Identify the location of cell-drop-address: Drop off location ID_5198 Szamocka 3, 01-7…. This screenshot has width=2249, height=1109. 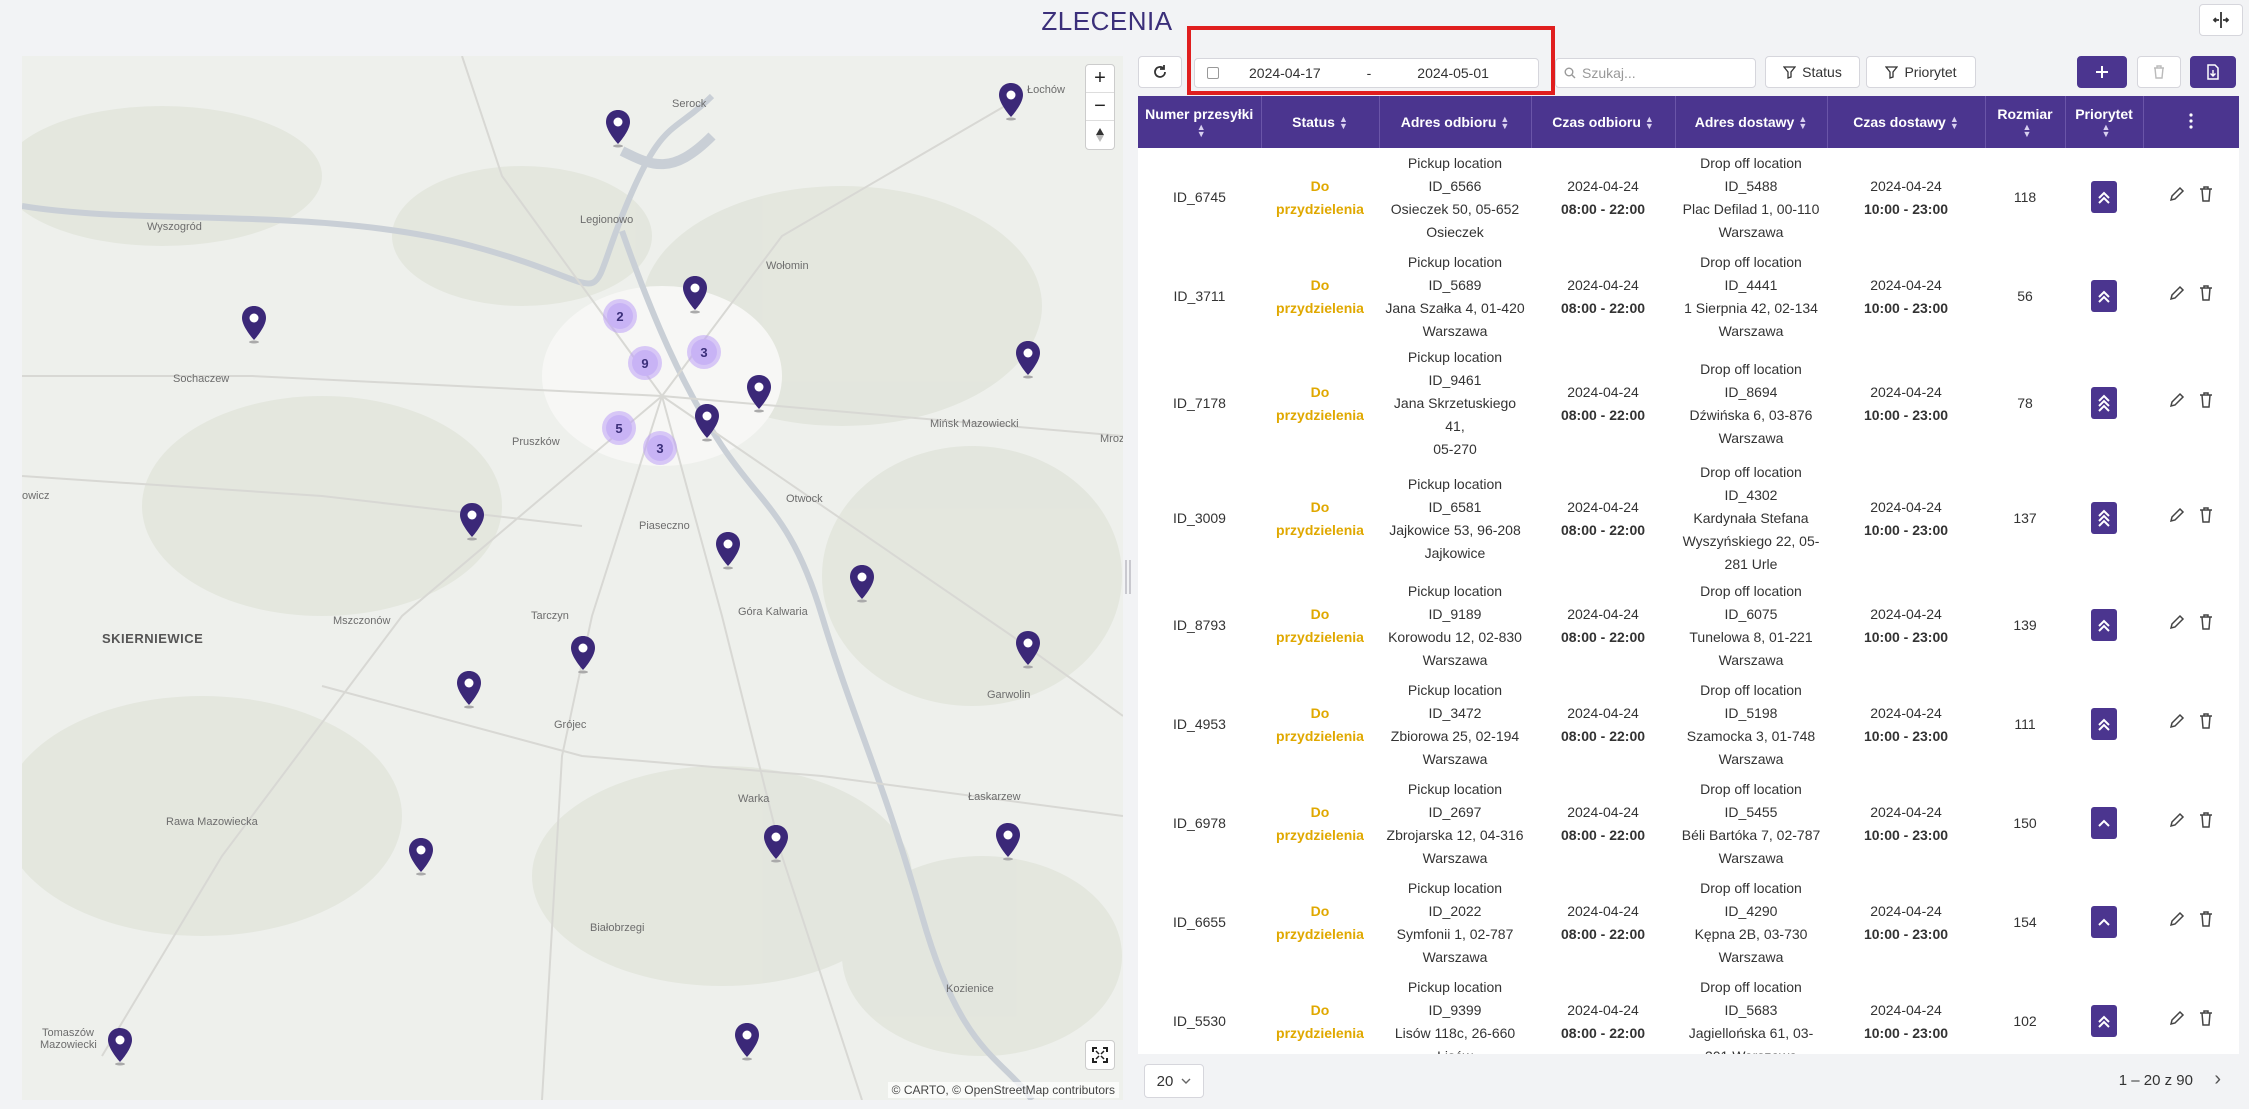
(1751, 724).